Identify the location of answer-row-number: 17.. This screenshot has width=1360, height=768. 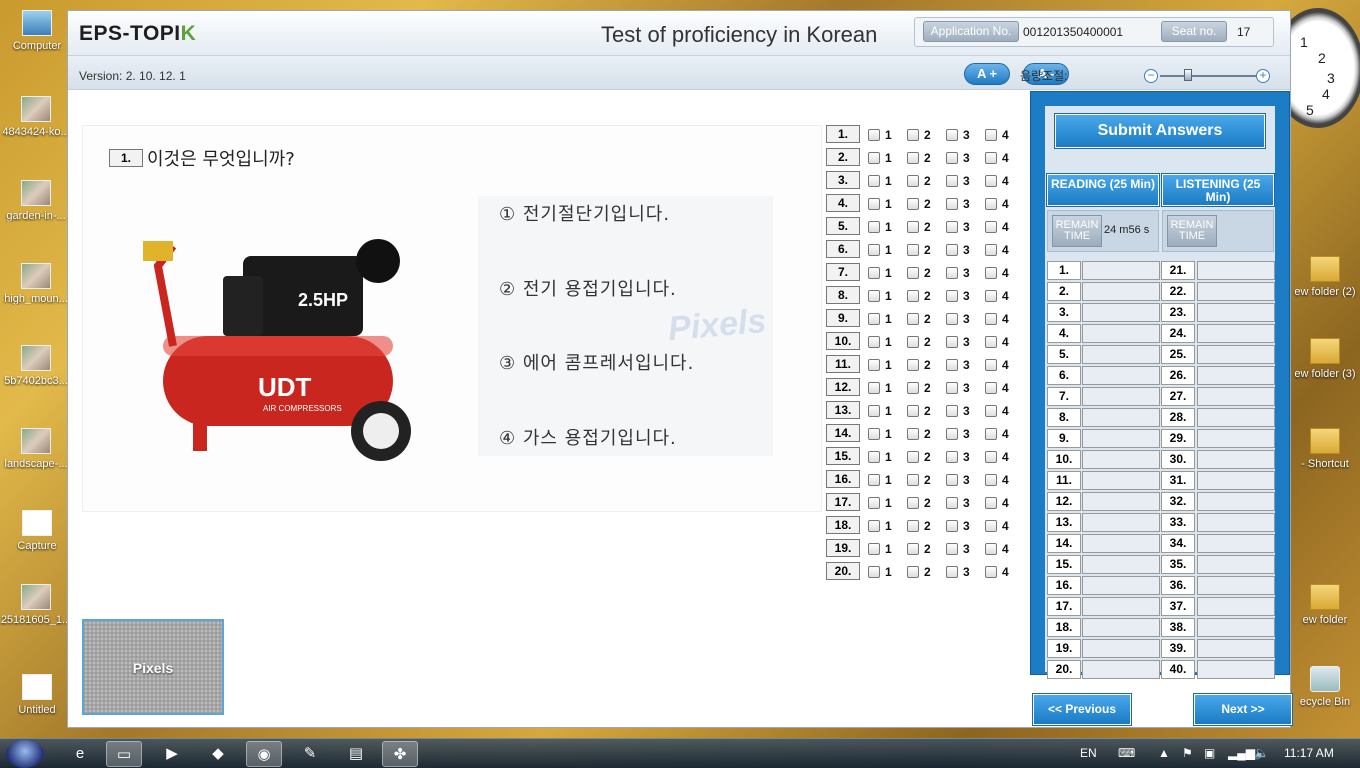
(843, 502).